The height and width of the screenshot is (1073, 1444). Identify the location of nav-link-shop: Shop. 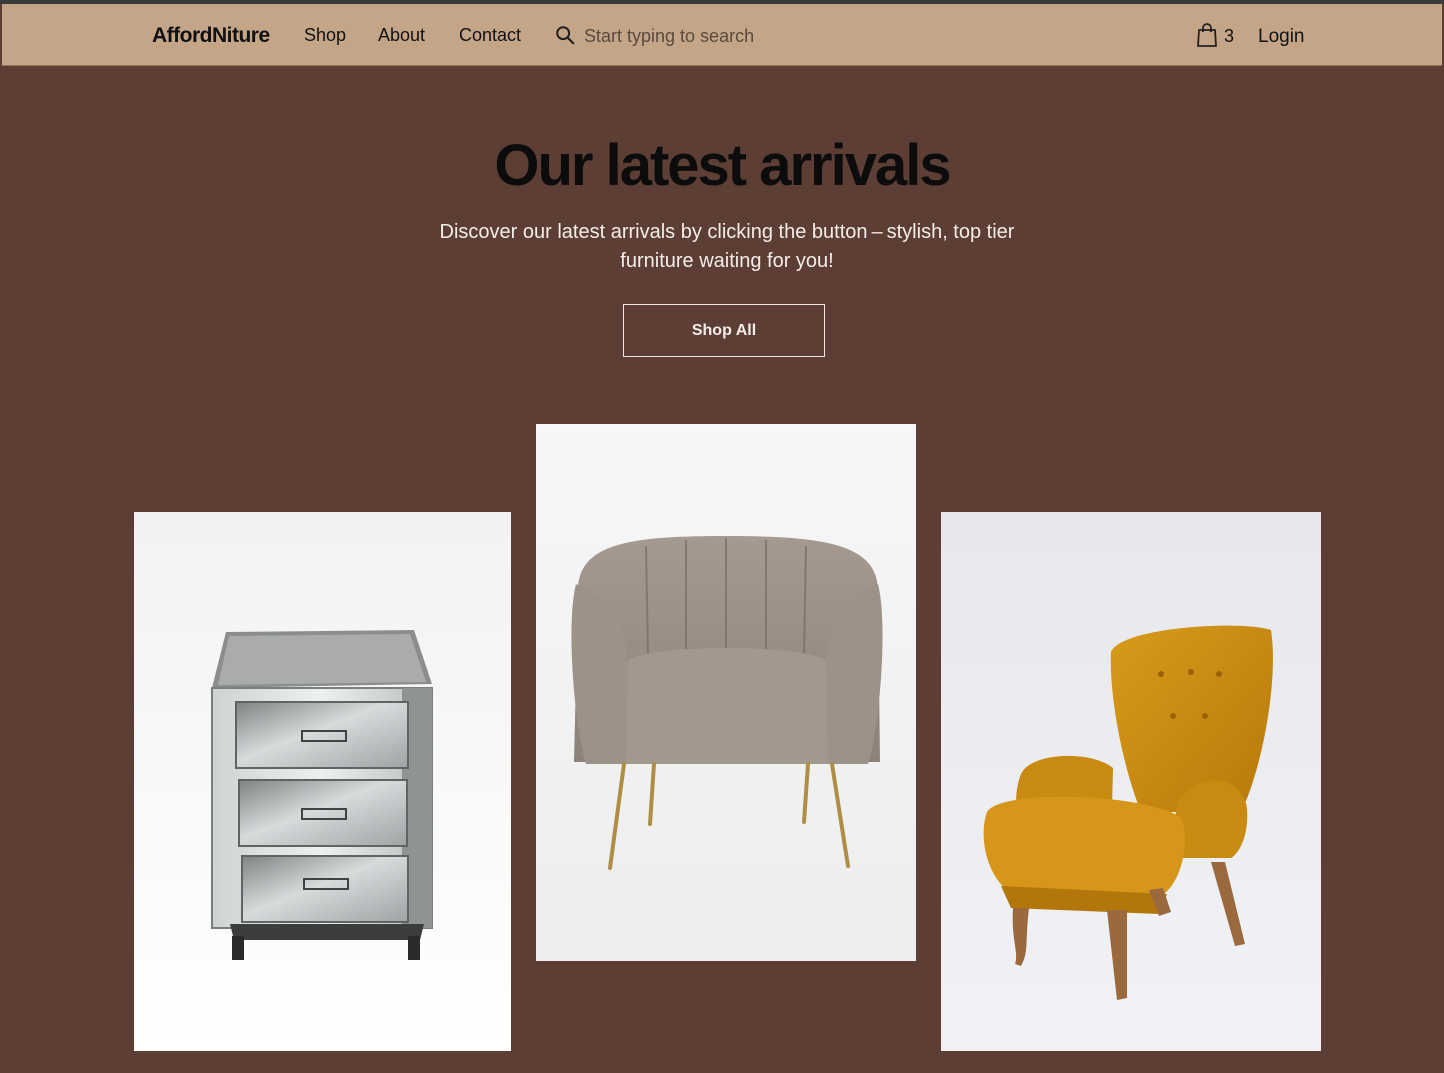
(325, 35).